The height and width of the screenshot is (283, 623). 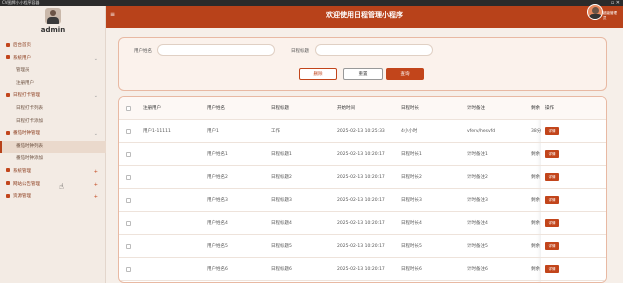 What do you see at coordinates (26, 134) in the screenshot?
I see `sidebar-item-label: 番茄时钟管理` at bounding box center [26, 134].